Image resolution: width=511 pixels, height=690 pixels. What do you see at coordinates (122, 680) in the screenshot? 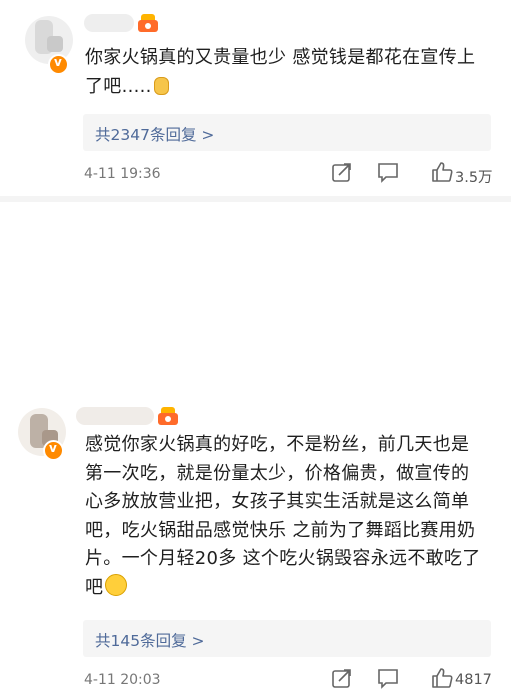
I see `comment-date: 4-11 20:03` at bounding box center [122, 680].